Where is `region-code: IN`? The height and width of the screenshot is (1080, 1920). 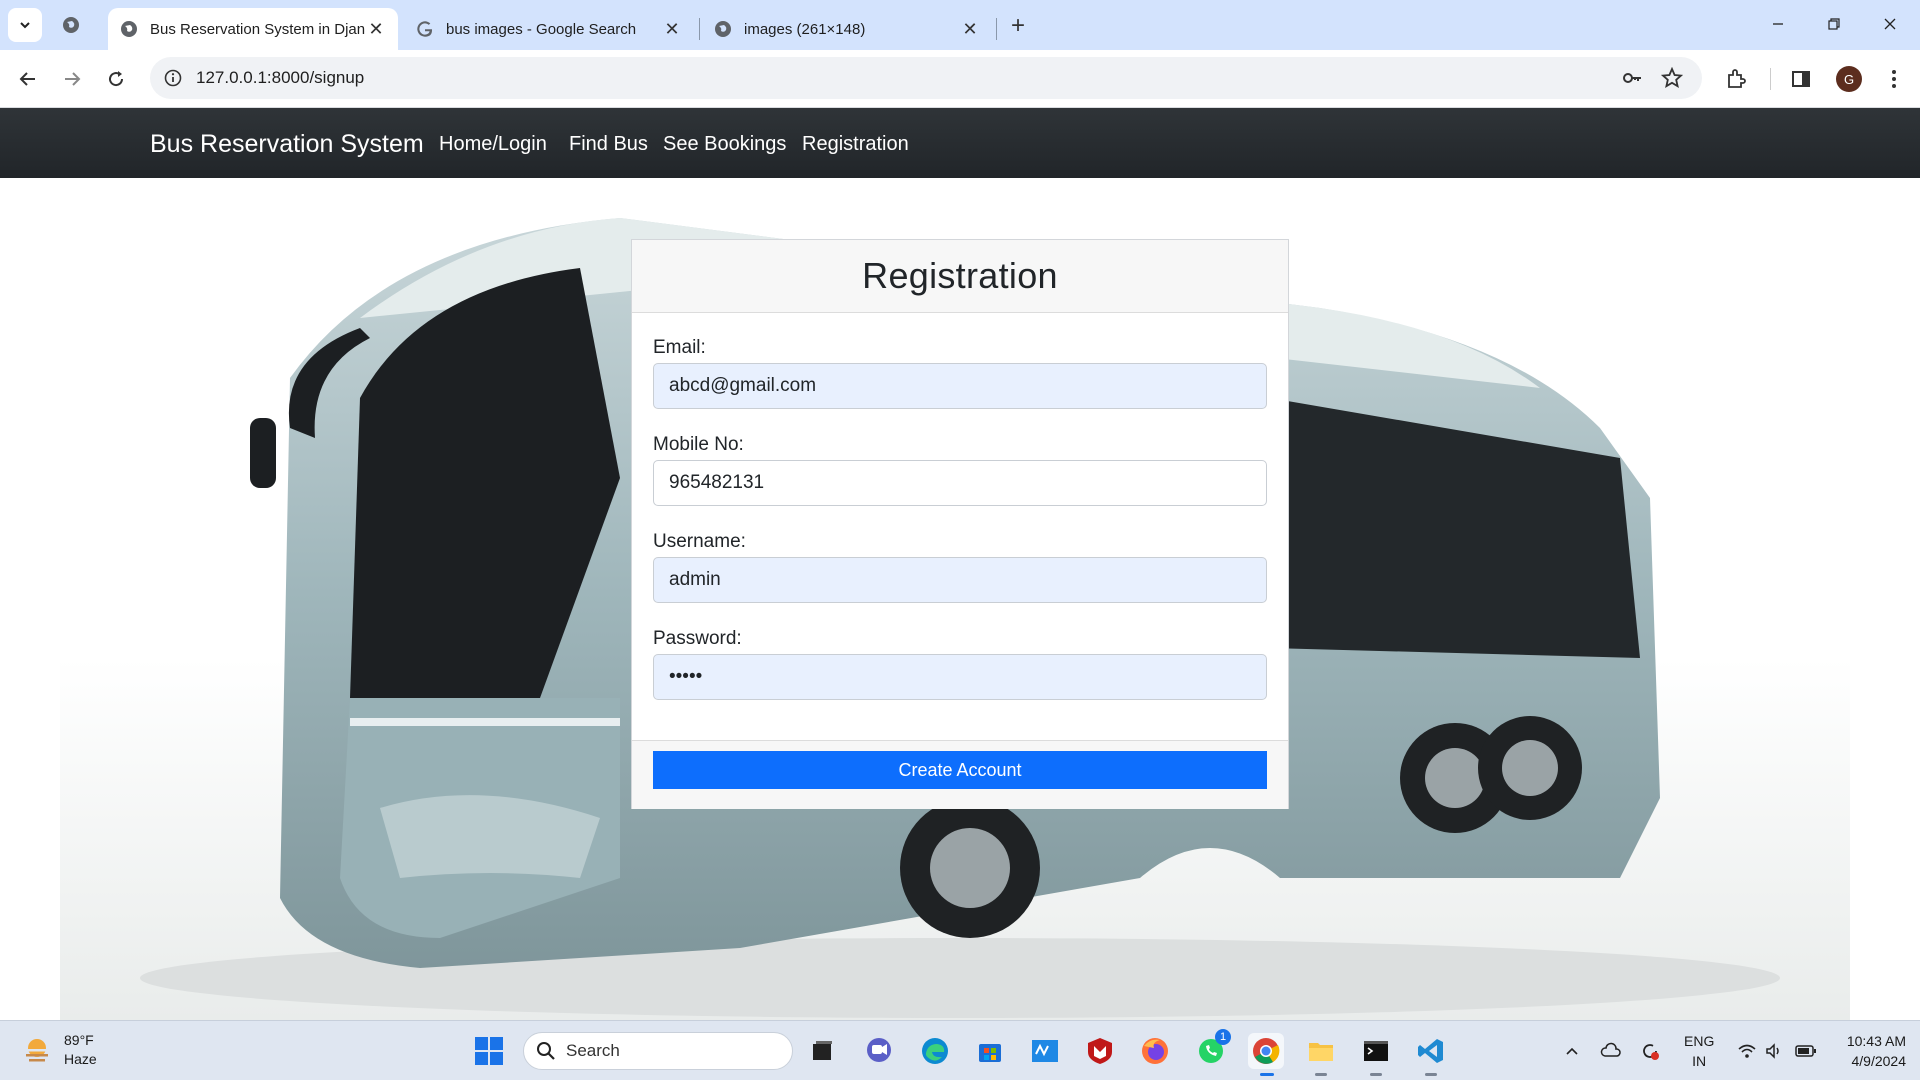 region-code: IN is located at coordinates (1699, 1061).